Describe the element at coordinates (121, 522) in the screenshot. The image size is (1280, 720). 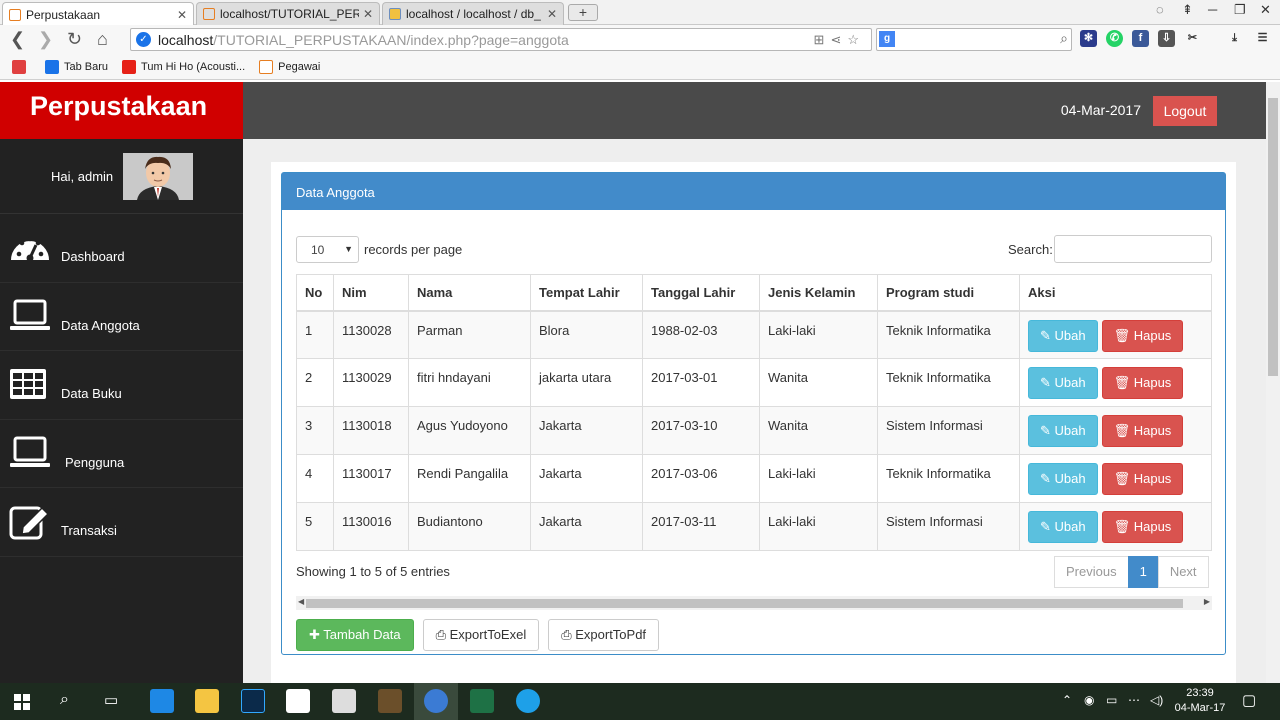
I see `sidebar-item-transaksi: Transaksi` at that location.